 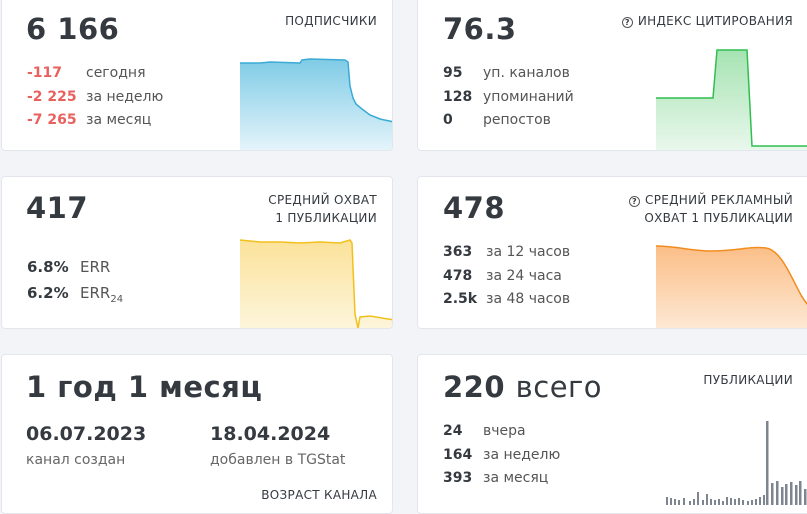 What do you see at coordinates (116, 73) in the screenshot?
I see `stat-label: сегодня` at bounding box center [116, 73].